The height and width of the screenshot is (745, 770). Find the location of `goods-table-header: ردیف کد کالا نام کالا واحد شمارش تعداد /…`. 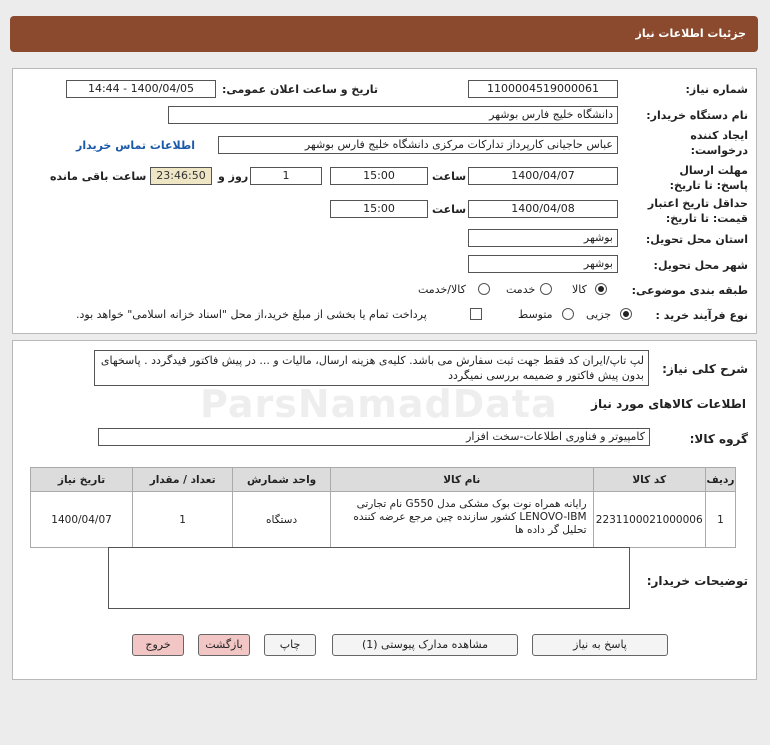

goods-table-header: ردیف کد کالا نام کالا واحد شمارش تعداد /… is located at coordinates (383, 479).